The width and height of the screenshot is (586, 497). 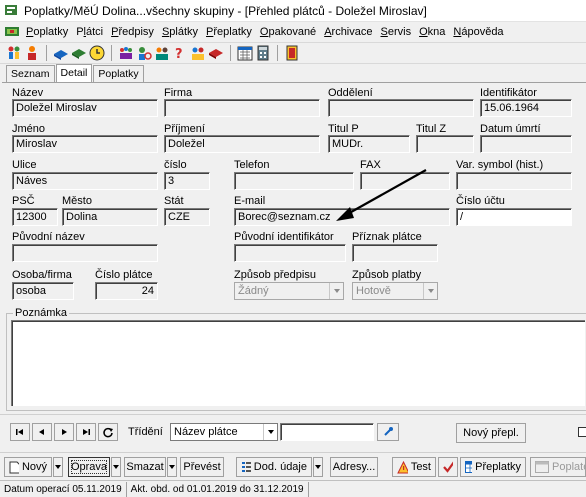 What do you see at coordinates (187, 217) in the screenshot?
I see `stat-field: CZE` at bounding box center [187, 217].